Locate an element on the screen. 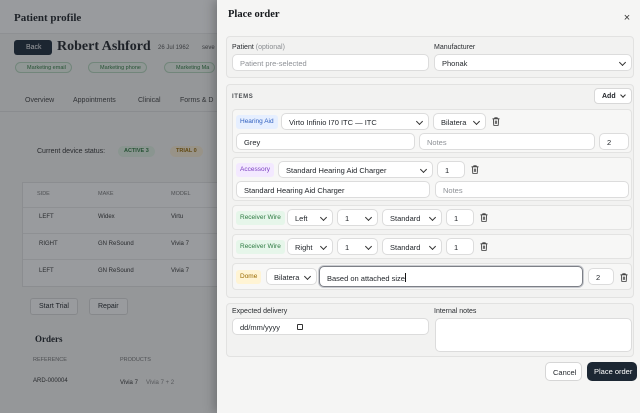 Image resolution: width=640 pixels, height=413 pixels. expected-delivery-label: Expected delivery is located at coordinates (260, 311).